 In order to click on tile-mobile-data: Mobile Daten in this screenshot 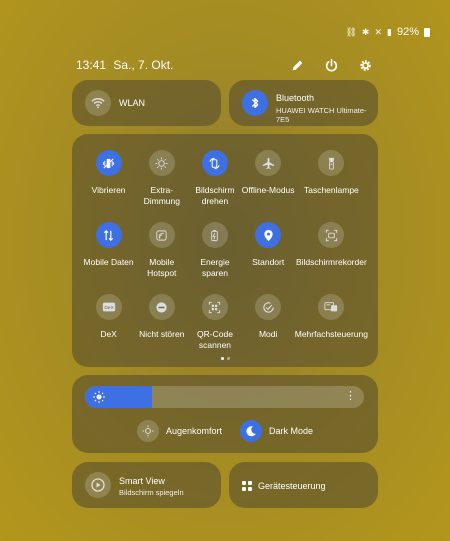, I will do `click(108, 254)`.